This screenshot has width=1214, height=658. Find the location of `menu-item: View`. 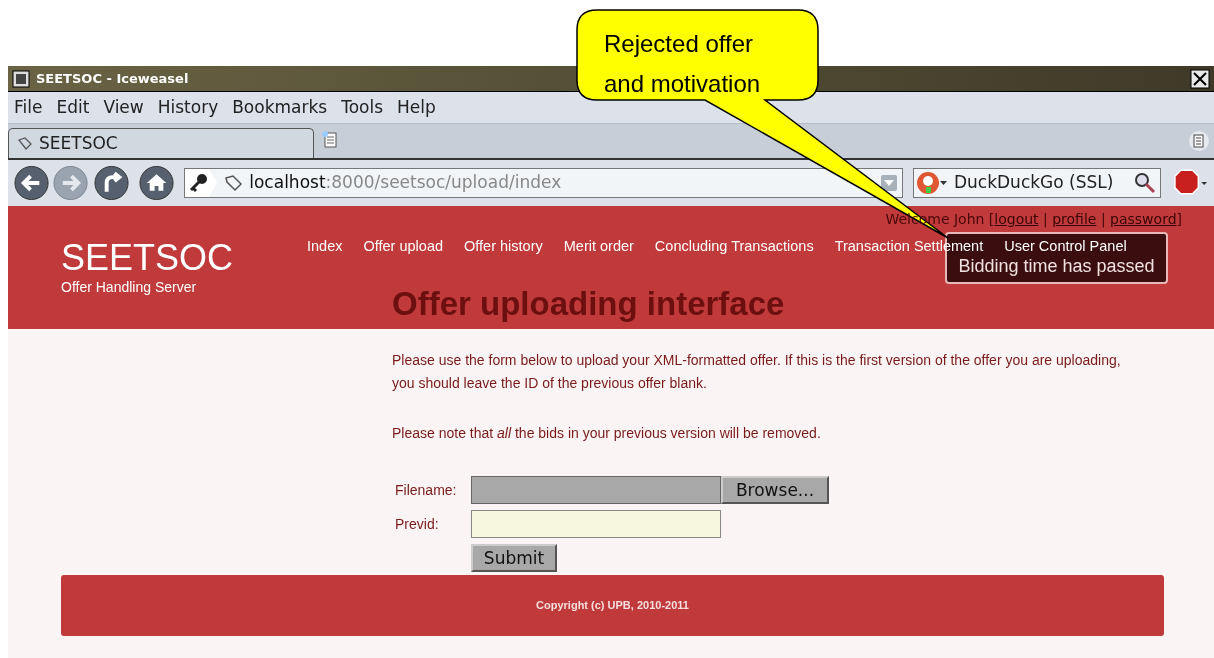

menu-item: View is located at coordinates (123, 107).